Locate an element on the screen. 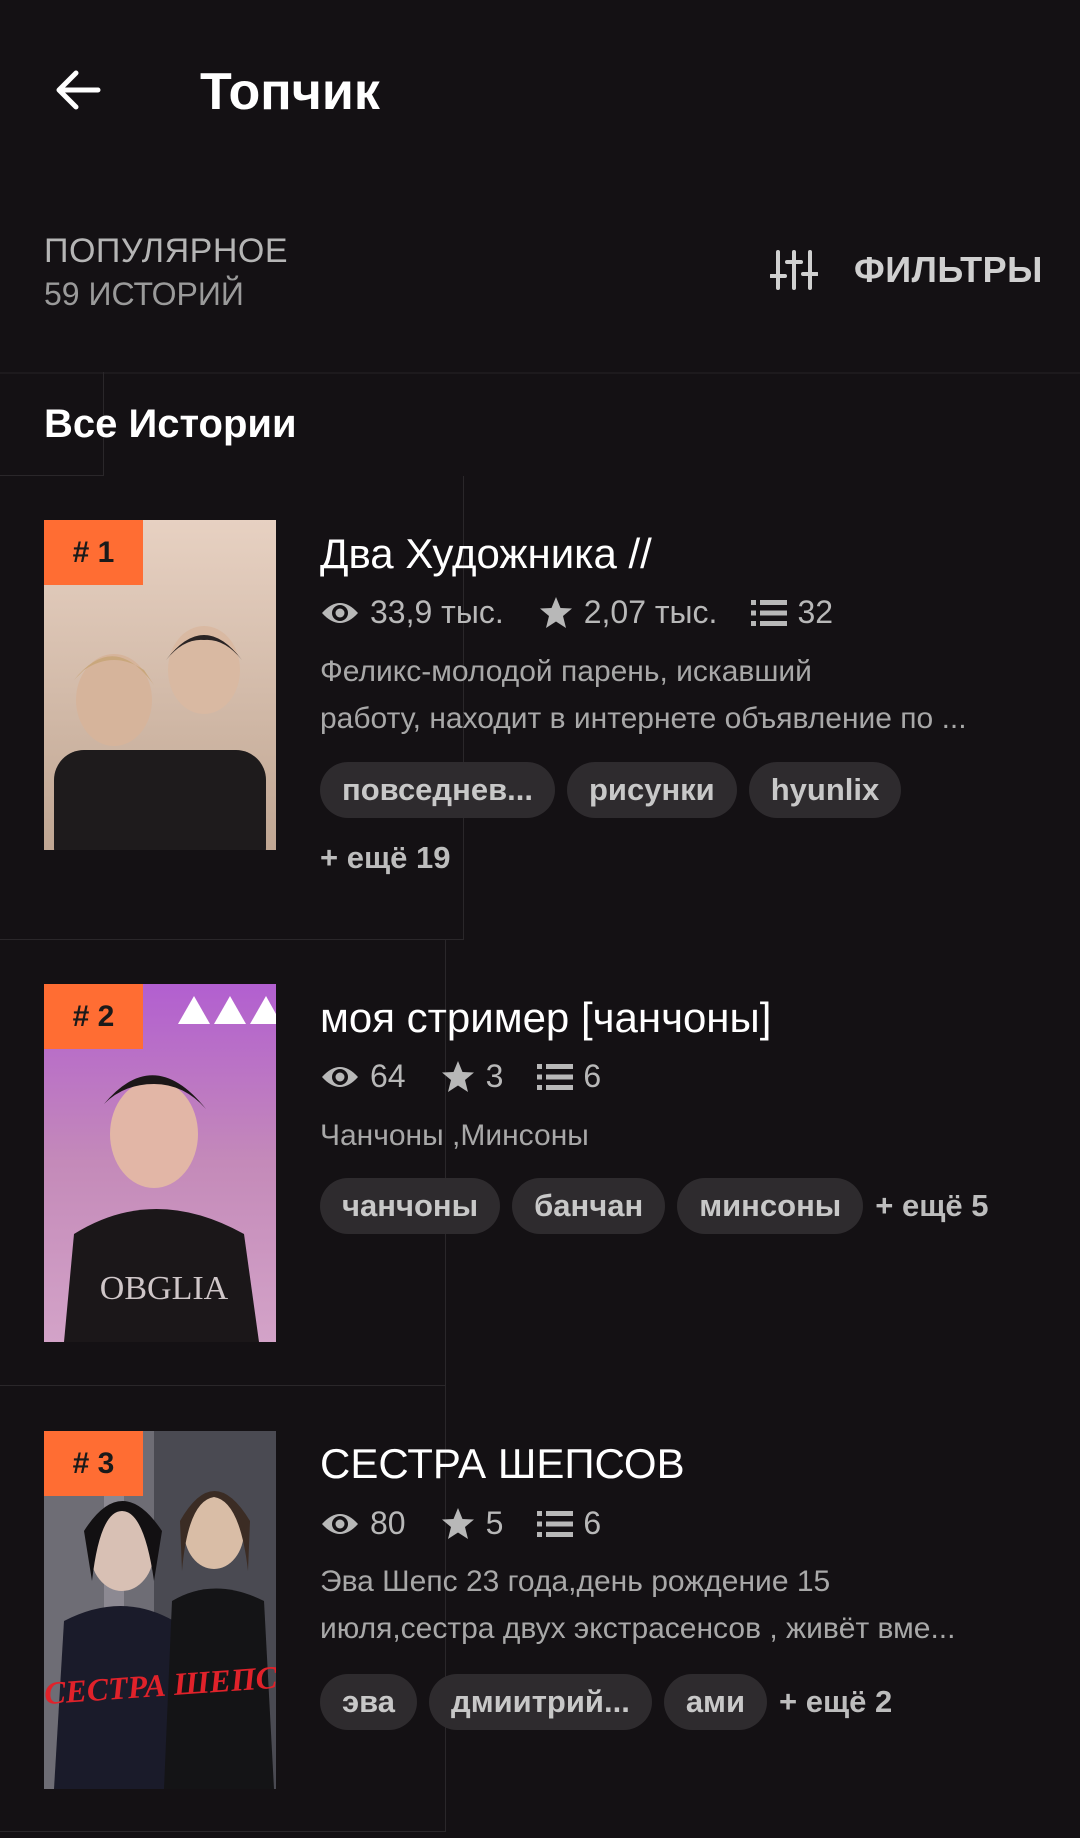 The image size is (1080, 1838). parts-stat: 32 is located at coordinates (792, 612).